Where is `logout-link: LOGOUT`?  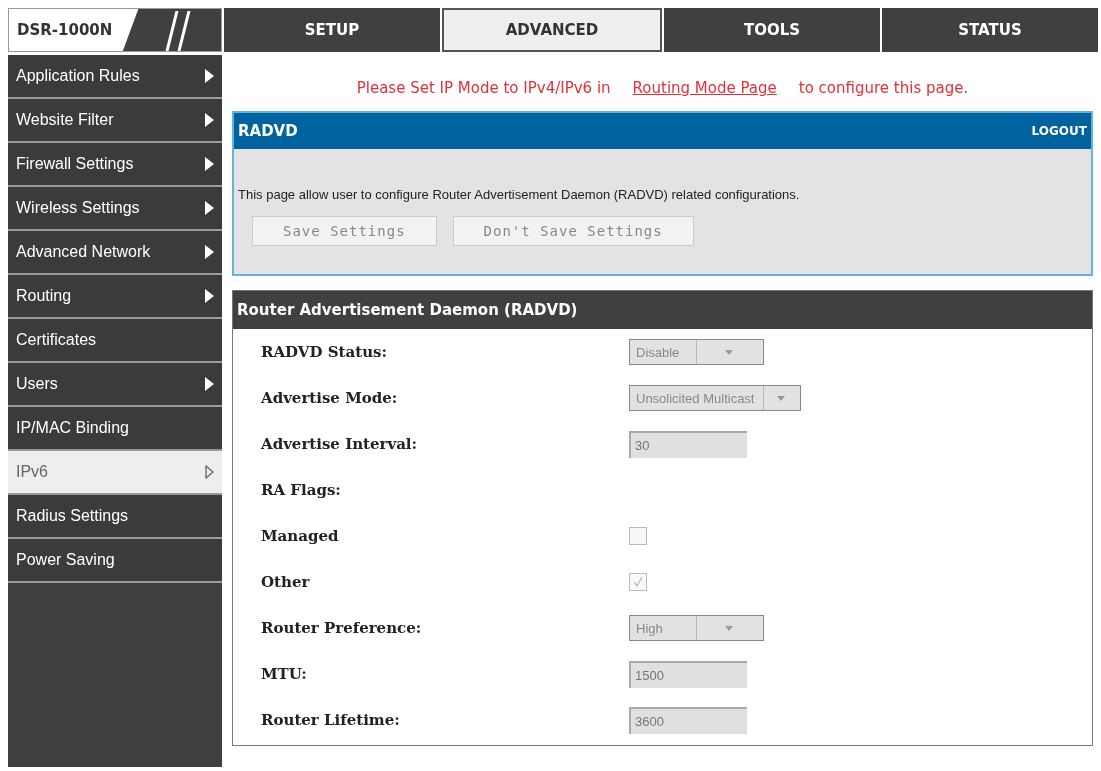 logout-link: LOGOUT is located at coordinates (1059, 131).